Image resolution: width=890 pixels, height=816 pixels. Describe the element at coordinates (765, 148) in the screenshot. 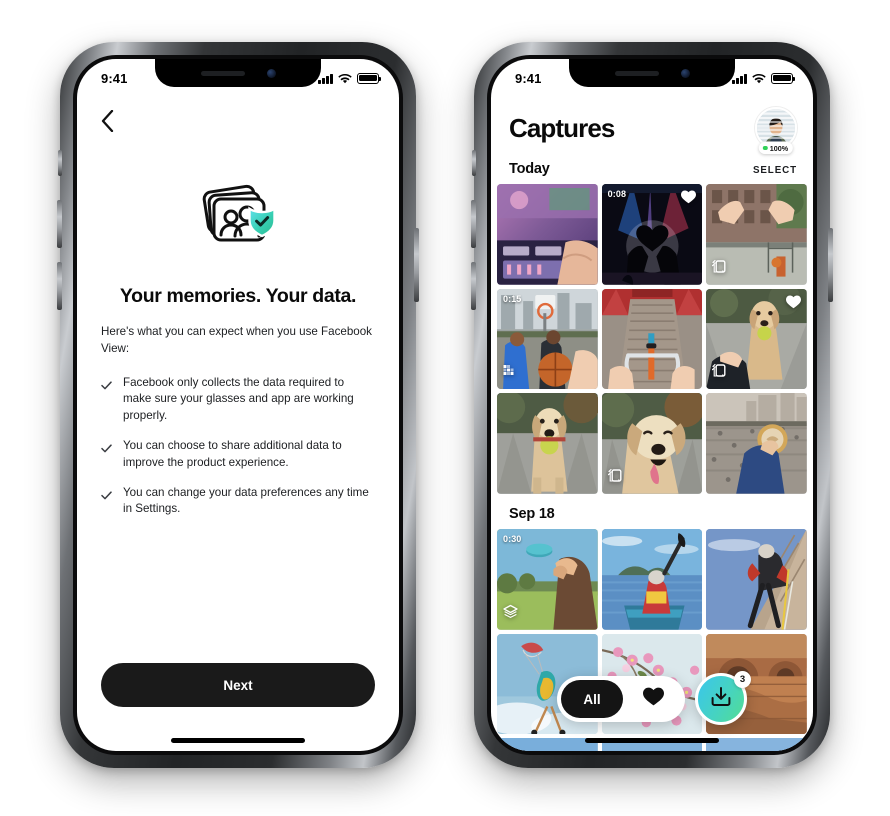

I see `status-dot-icon` at that location.